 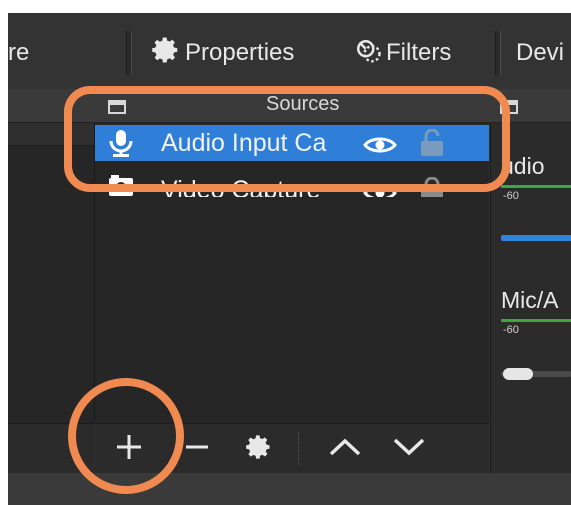 I want to click on source-properties-button, so click(x=259, y=449).